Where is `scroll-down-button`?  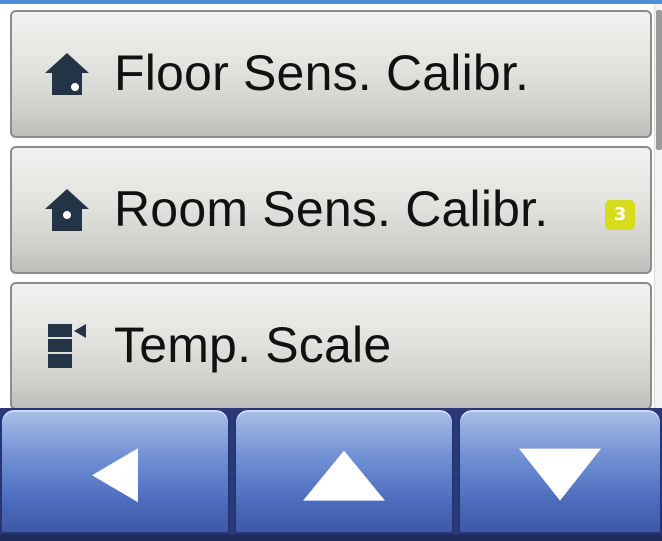 scroll-down-button is located at coordinates (560, 471).